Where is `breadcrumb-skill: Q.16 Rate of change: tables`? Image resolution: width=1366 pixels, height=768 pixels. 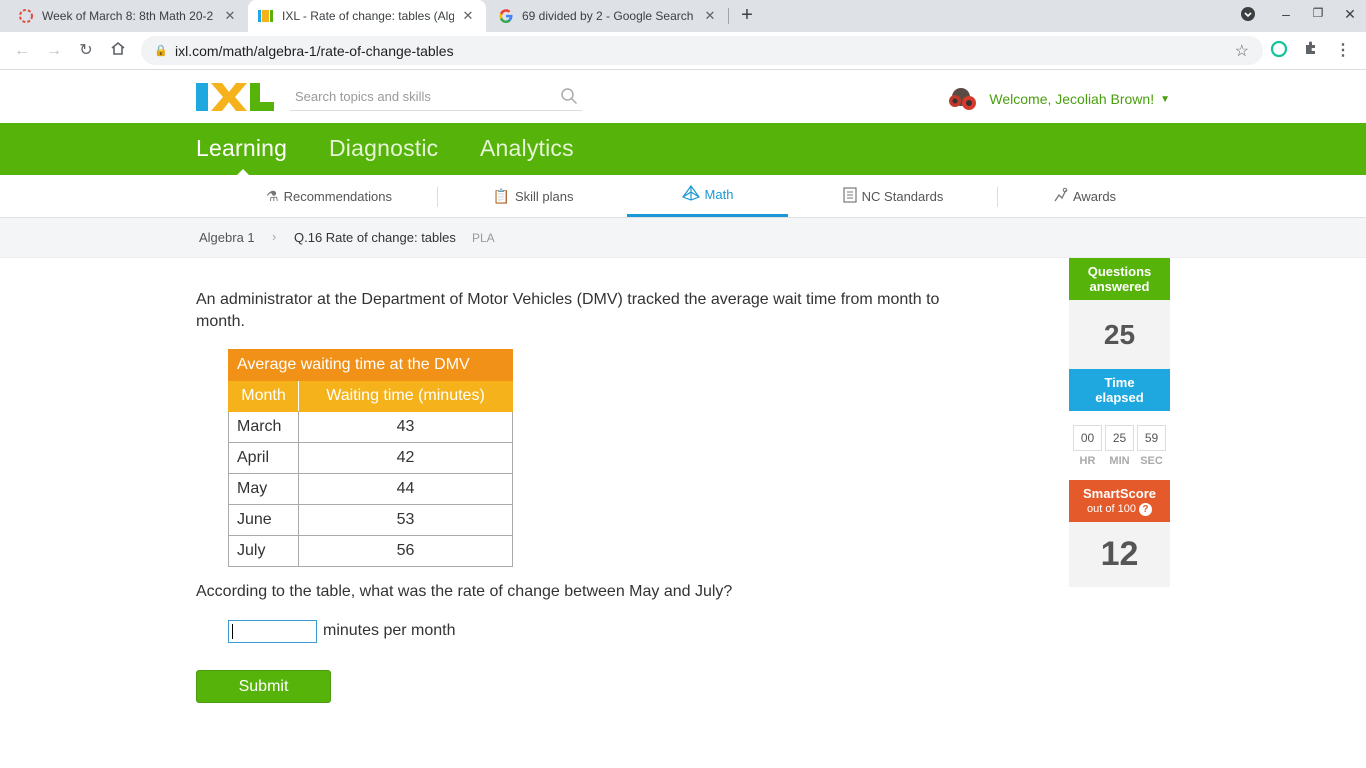
breadcrumb-skill: Q.16 Rate of change: tables is located at coordinates (375, 237).